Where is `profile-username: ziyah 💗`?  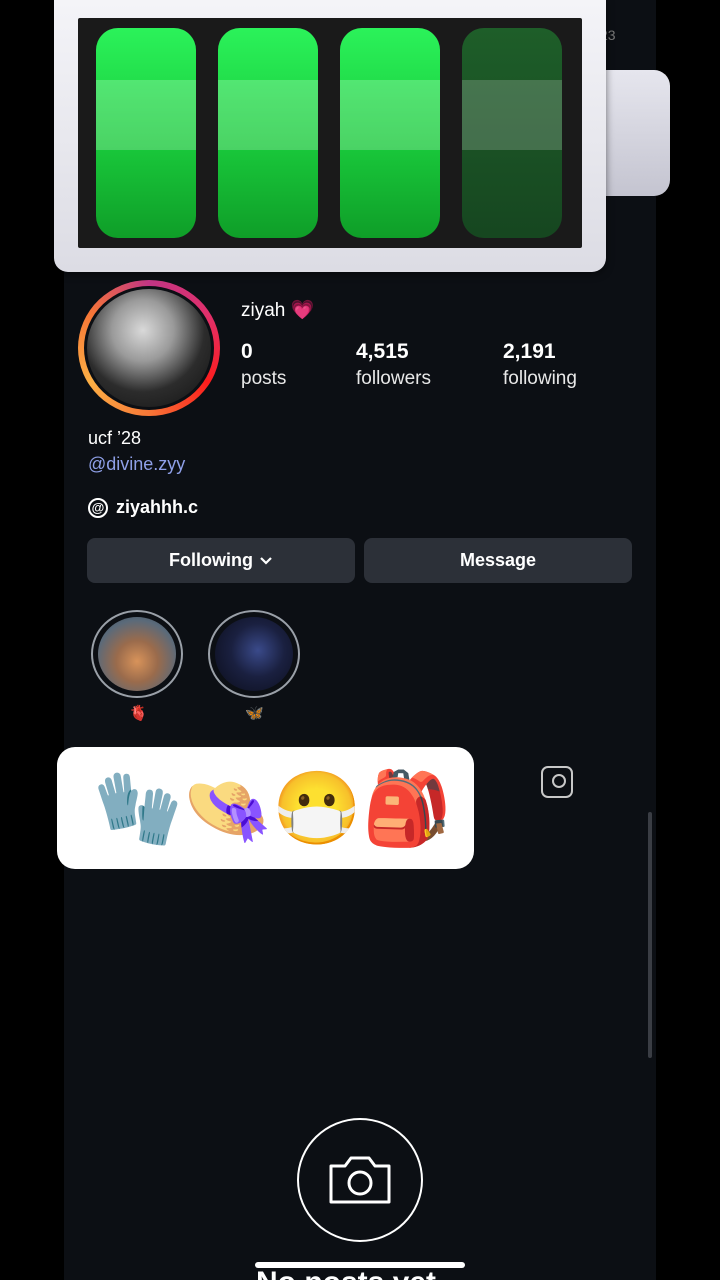 profile-username: ziyah 💗 is located at coordinates (277, 310).